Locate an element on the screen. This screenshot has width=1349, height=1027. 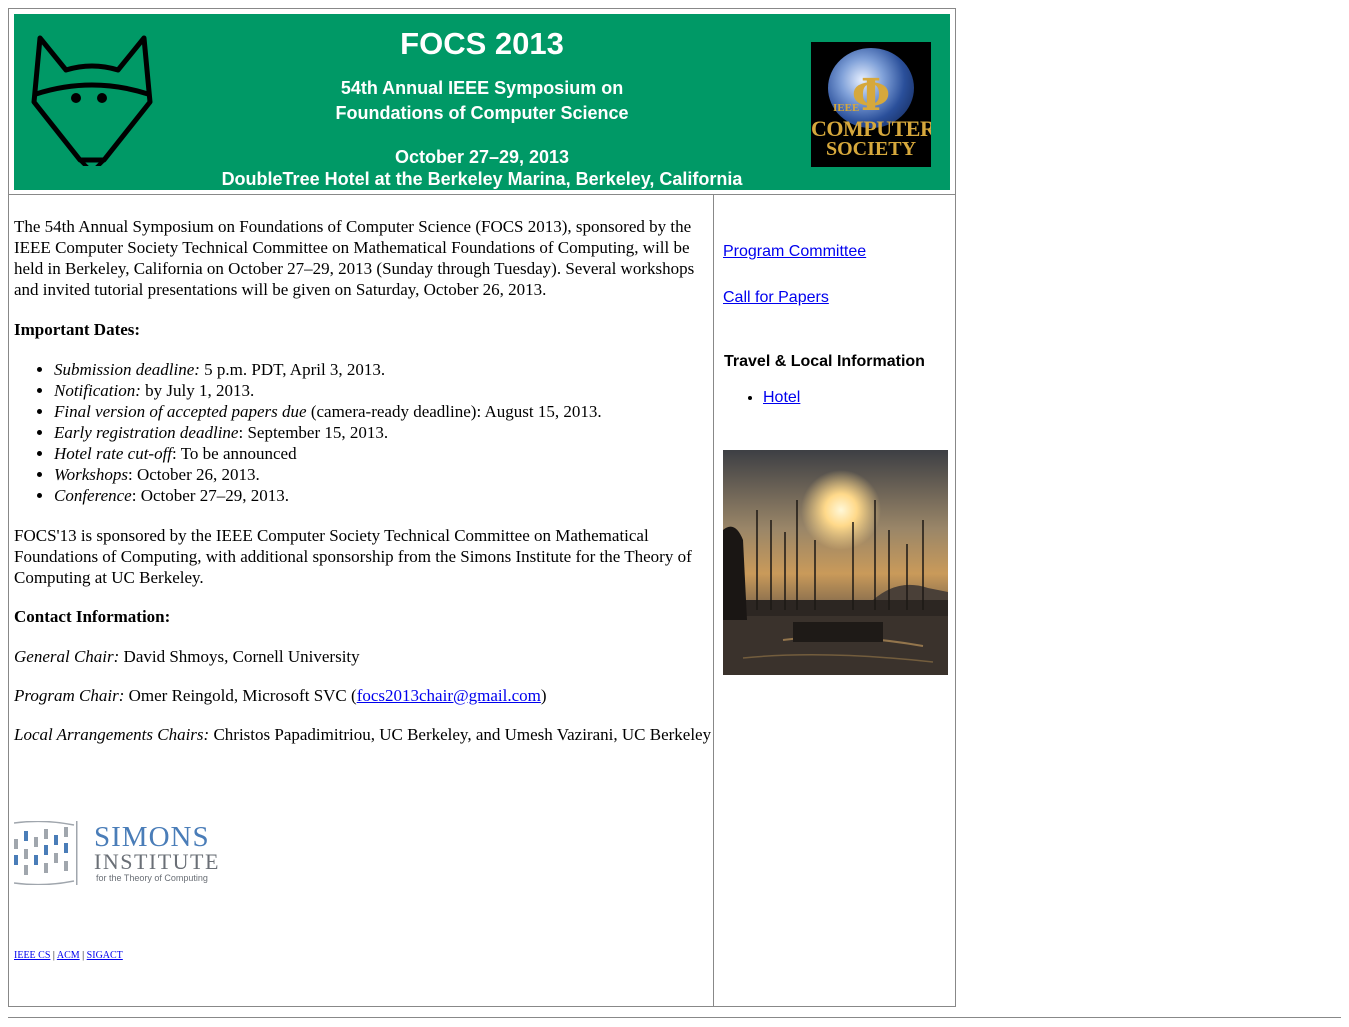
travel-heading: Travel & Local Information is located at coordinates (824, 361).